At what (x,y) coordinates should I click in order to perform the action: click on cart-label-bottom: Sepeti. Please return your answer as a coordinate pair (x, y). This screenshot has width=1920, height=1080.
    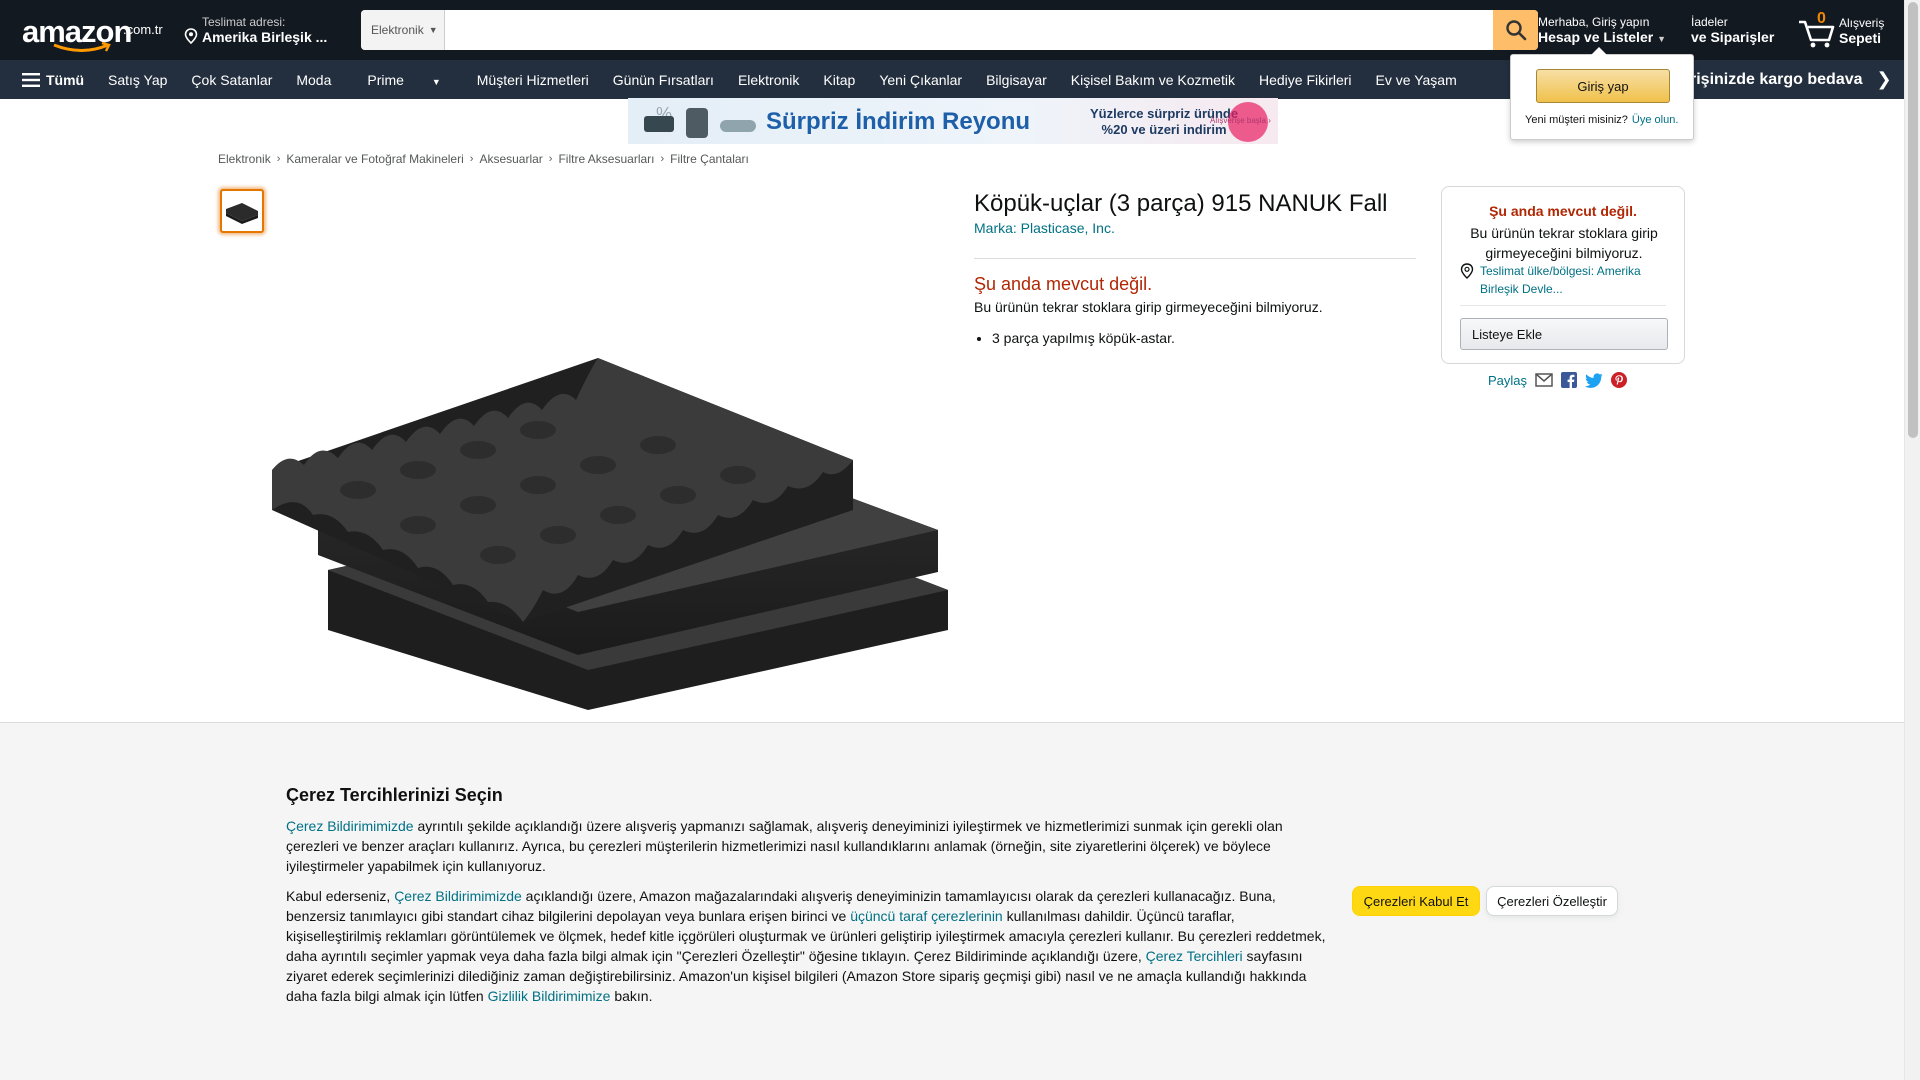
    Looking at the image, I should click on (1860, 38).